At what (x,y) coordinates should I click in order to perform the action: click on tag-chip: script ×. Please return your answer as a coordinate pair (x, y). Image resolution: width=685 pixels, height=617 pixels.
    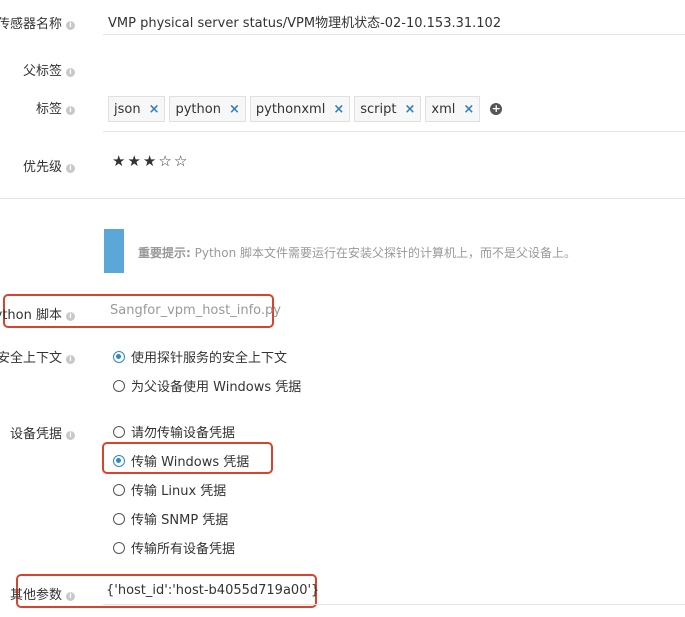
    Looking at the image, I should click on (388, 109).